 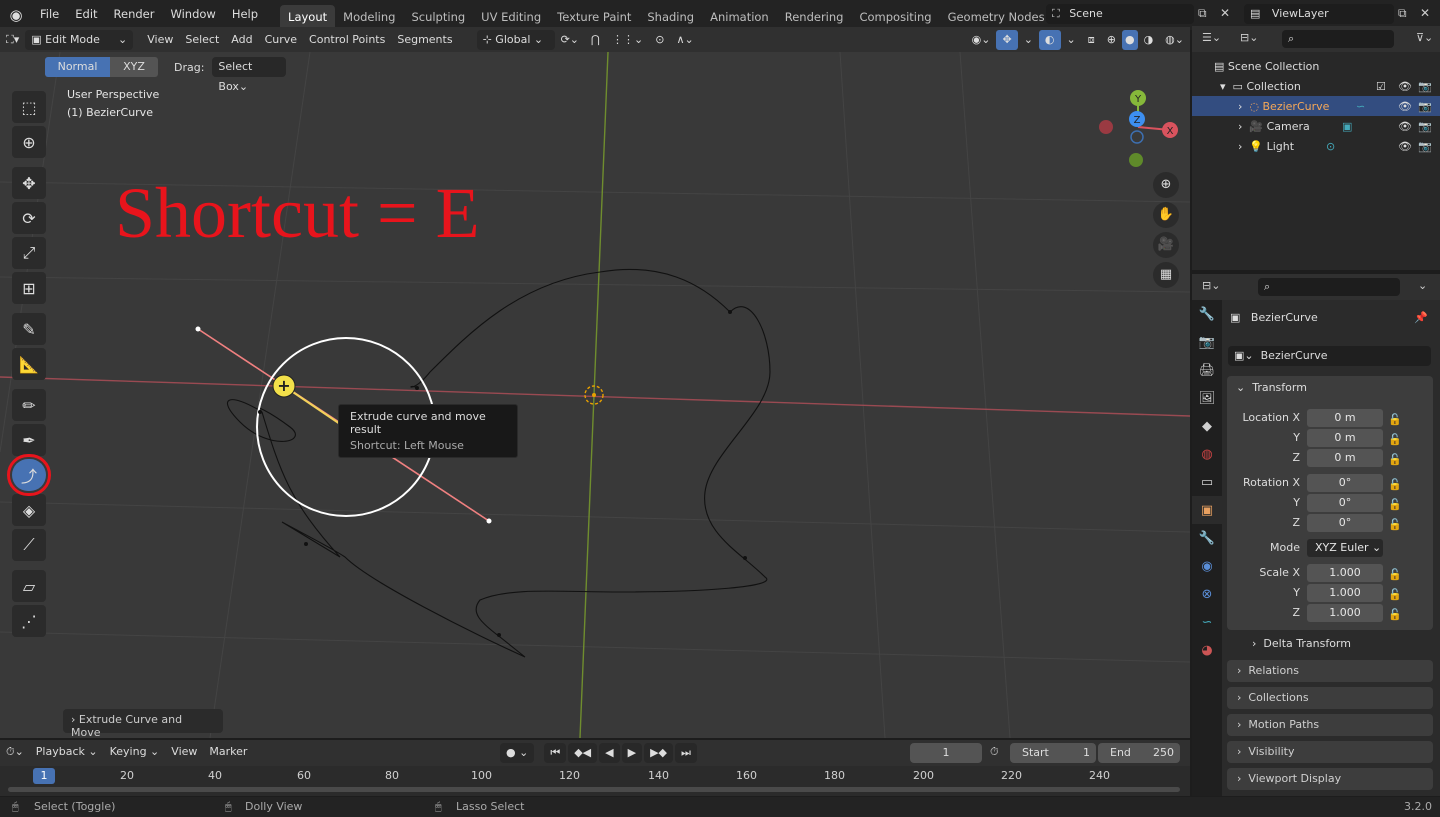 I want to click on record-icon: ● ⌄, so click(x=517, y=753).